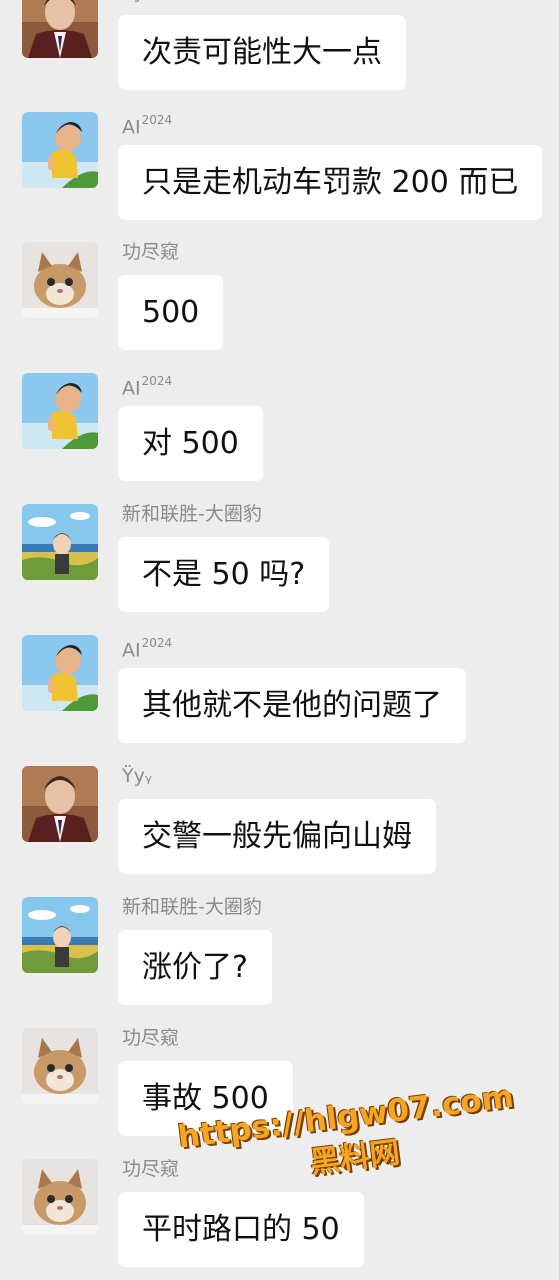 Image resolution: width=559 pixels, height=1280 pixels. I want to click on message-bubble: 500, so click(171, 312).